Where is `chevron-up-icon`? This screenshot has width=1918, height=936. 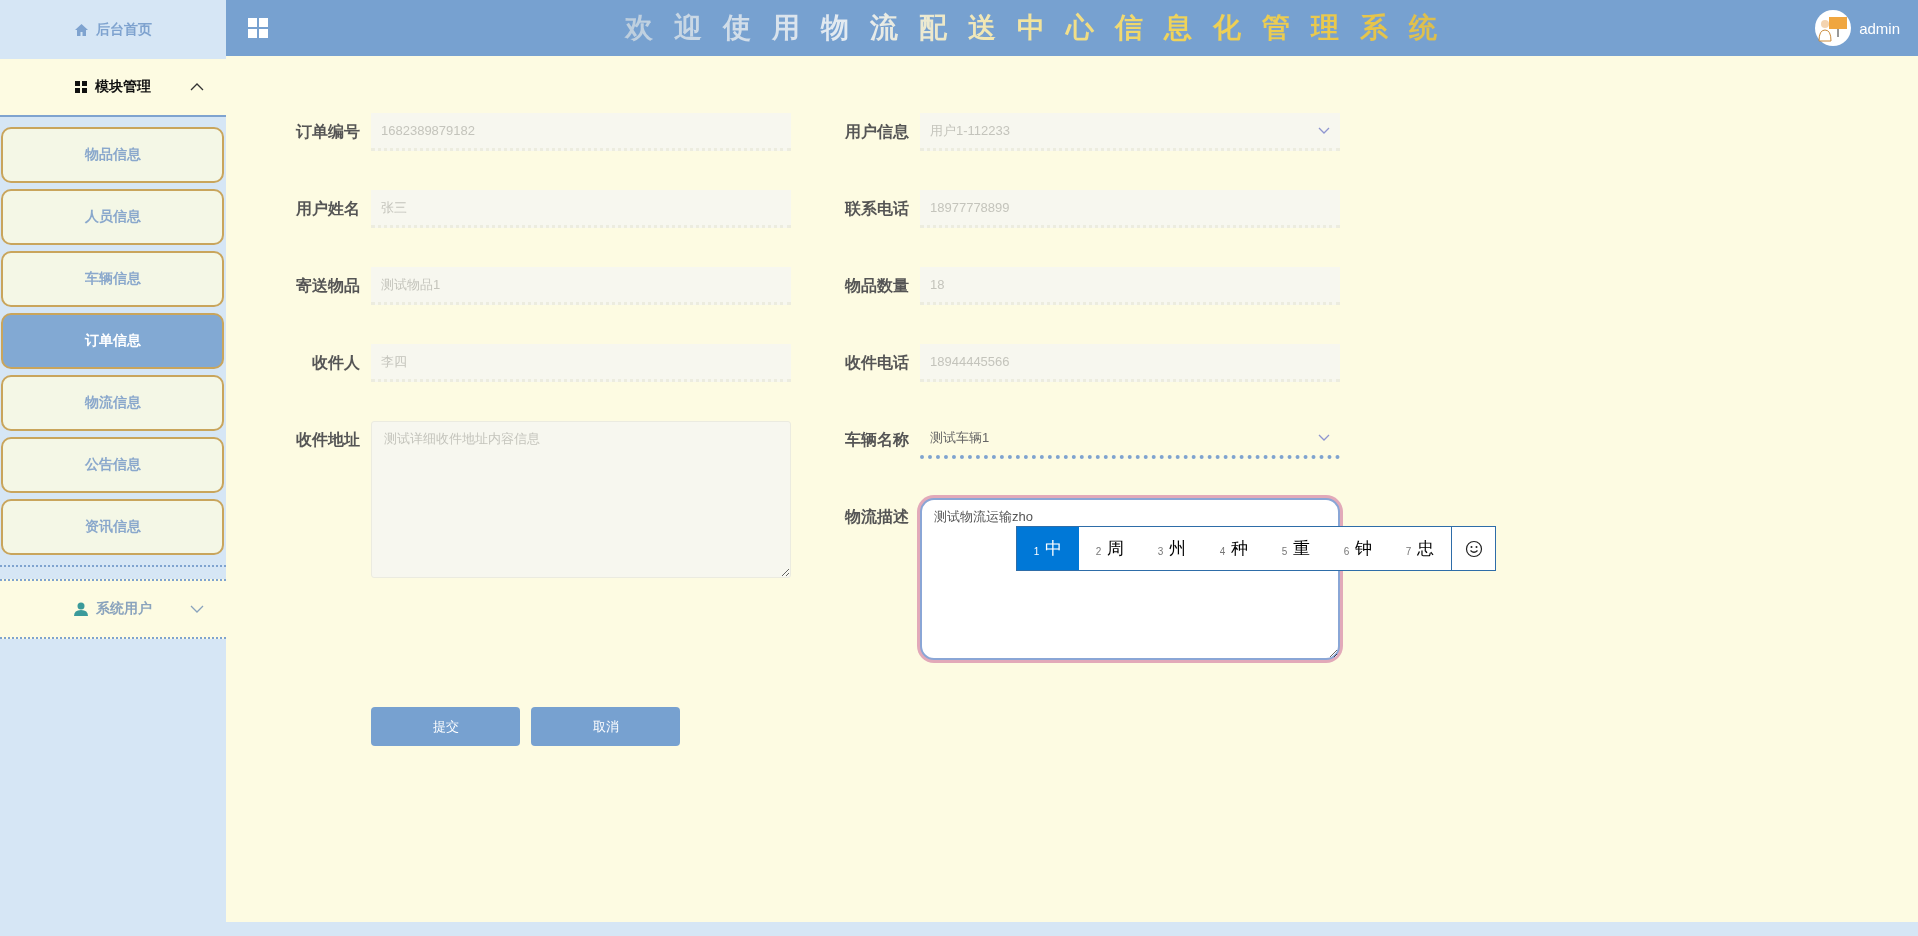 chevron-up-icon is located at coordinates (197, 87).